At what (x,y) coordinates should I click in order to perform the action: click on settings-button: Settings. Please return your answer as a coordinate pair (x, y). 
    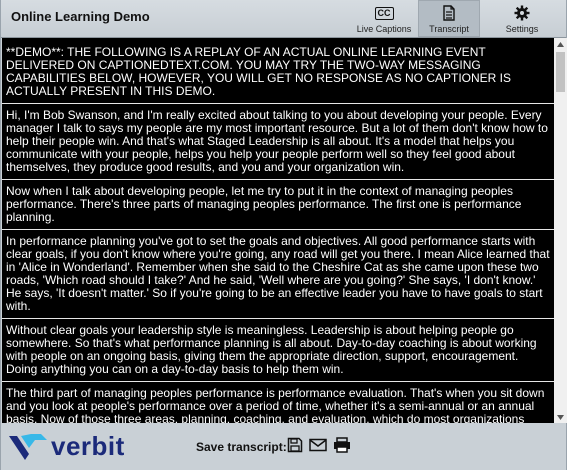
    Looking at the image, I should click on (522, 18).